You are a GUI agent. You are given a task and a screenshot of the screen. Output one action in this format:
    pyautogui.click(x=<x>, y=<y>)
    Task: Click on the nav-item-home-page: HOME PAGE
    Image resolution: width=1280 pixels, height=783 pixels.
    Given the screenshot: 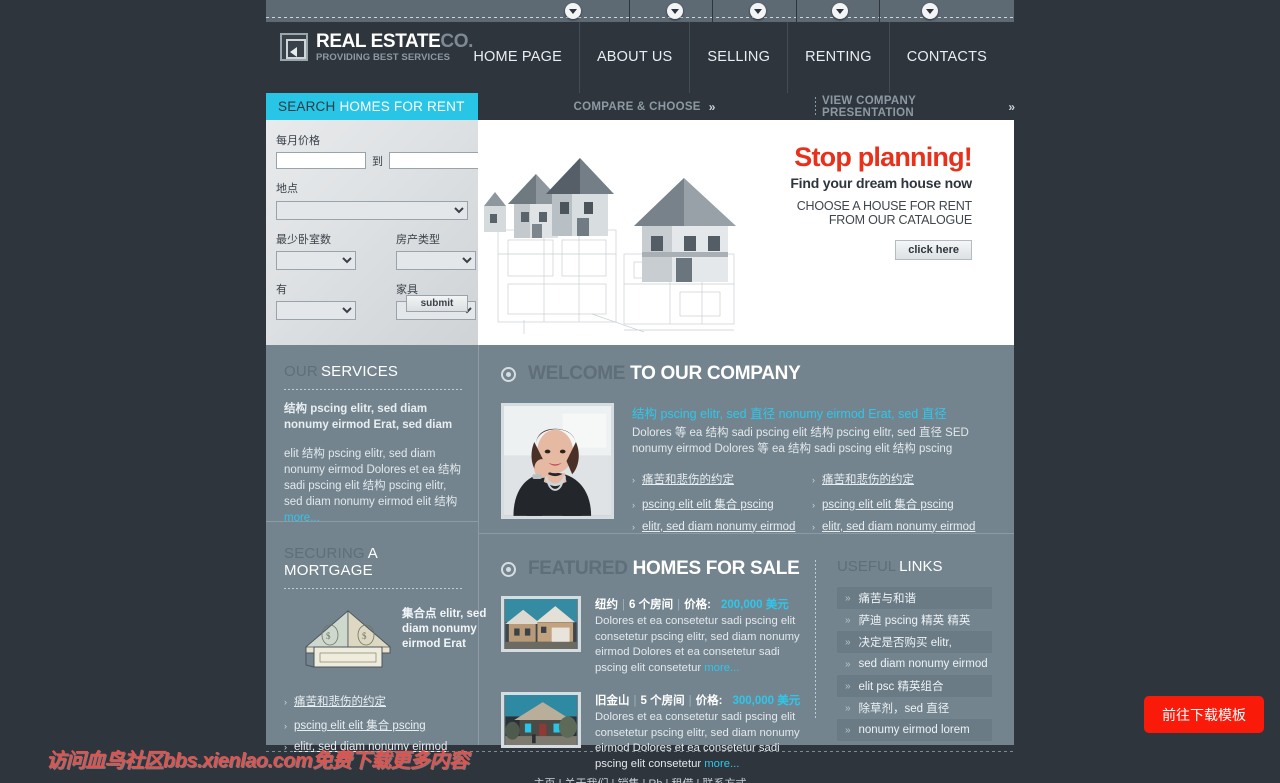 What is the action you would take?
    pyautogui.click(x=517, y=57)
    